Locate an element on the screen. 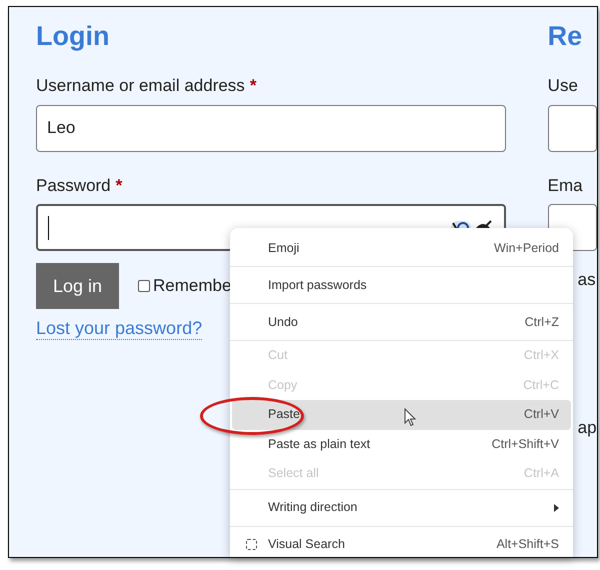 The image size is (600, 570). input-field is located at coordinates (572, 128).